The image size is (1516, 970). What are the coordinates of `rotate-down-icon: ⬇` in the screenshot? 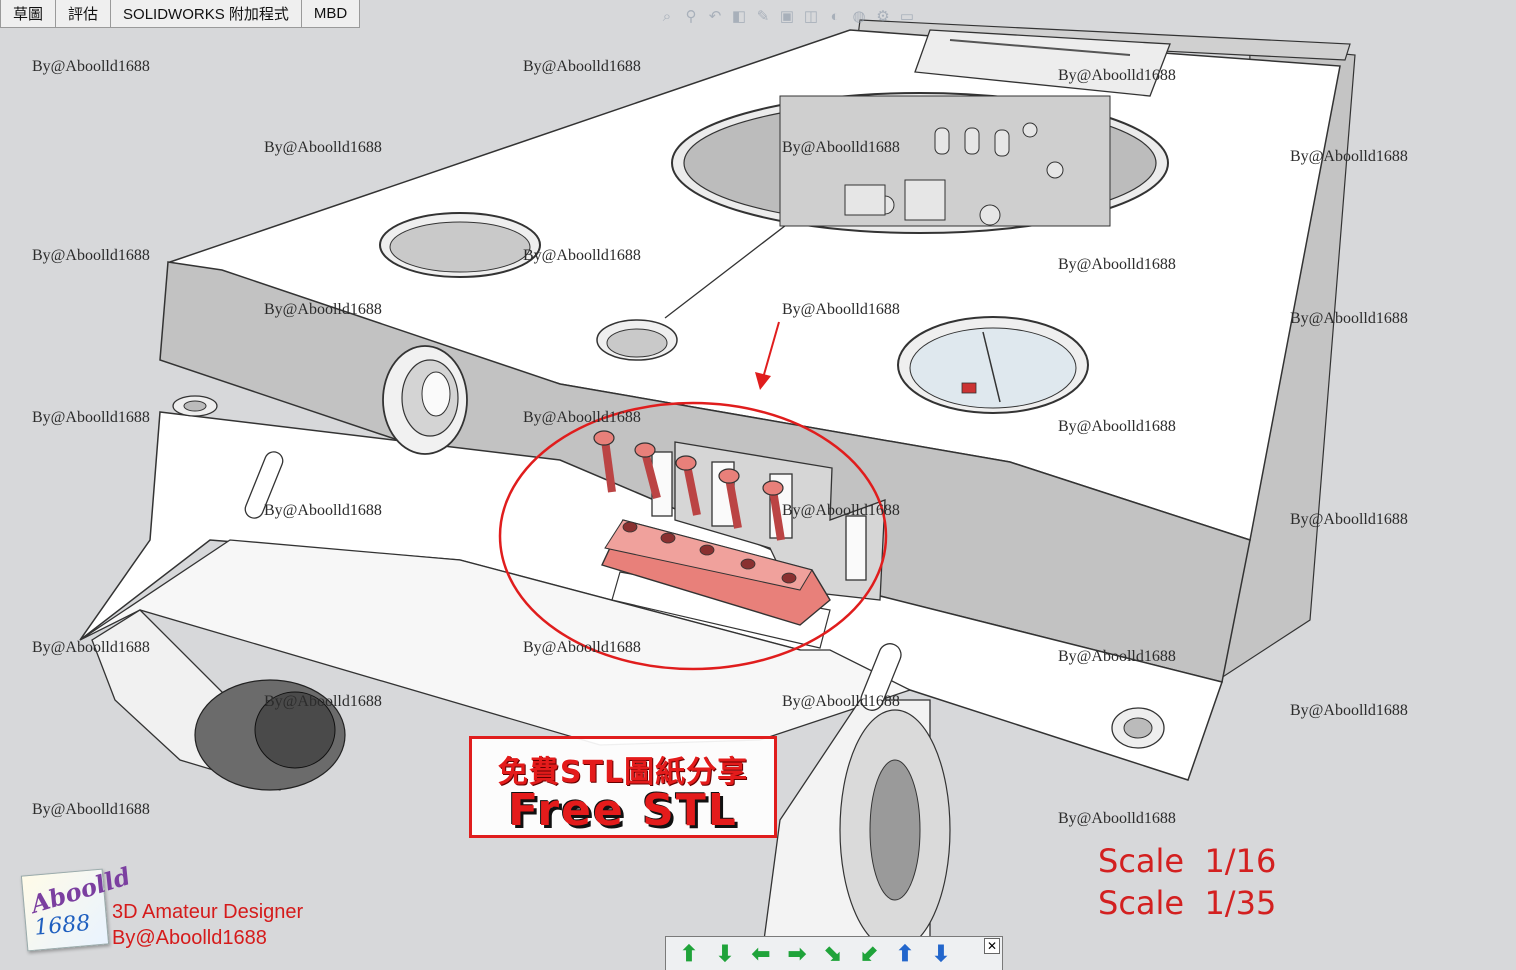 It's located at (725, 954).